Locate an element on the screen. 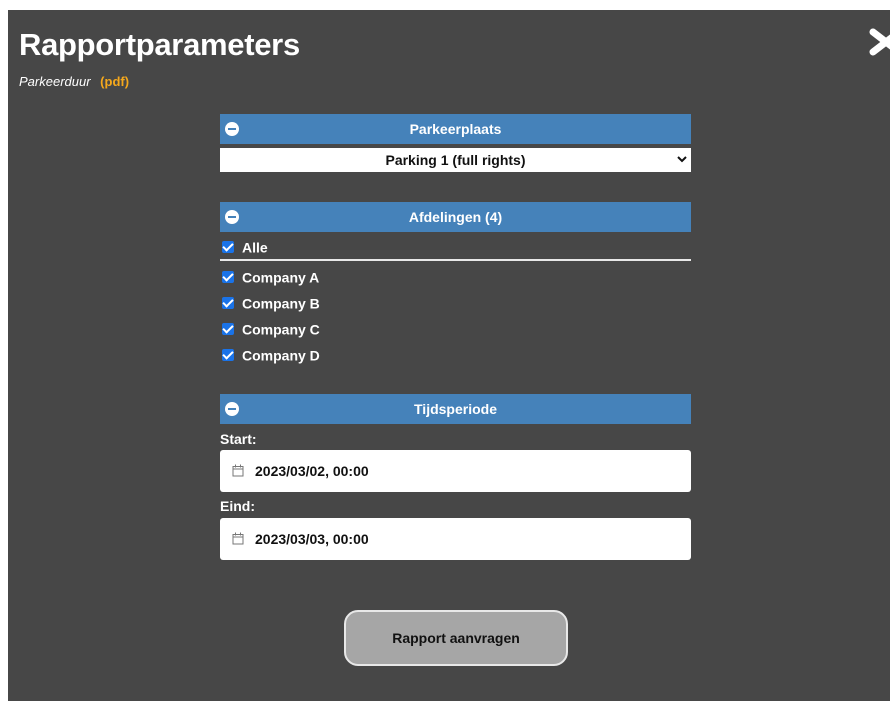 The width and height of the screenshot is (890, 701). report-subtitle: Parkeerduur (pdf) is located at coordinates (74, 82).